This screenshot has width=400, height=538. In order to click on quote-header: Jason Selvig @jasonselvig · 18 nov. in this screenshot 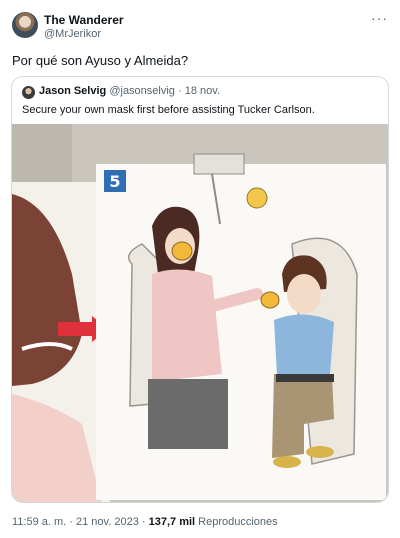, I will do `click(129, 91)`.